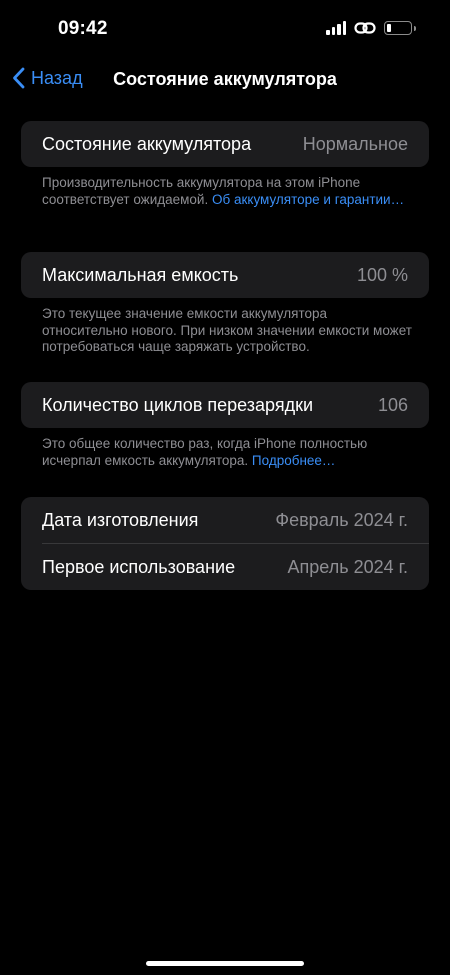 This screenshot has height=975, width=450. I want to click on link-icon, so click(365, 28).